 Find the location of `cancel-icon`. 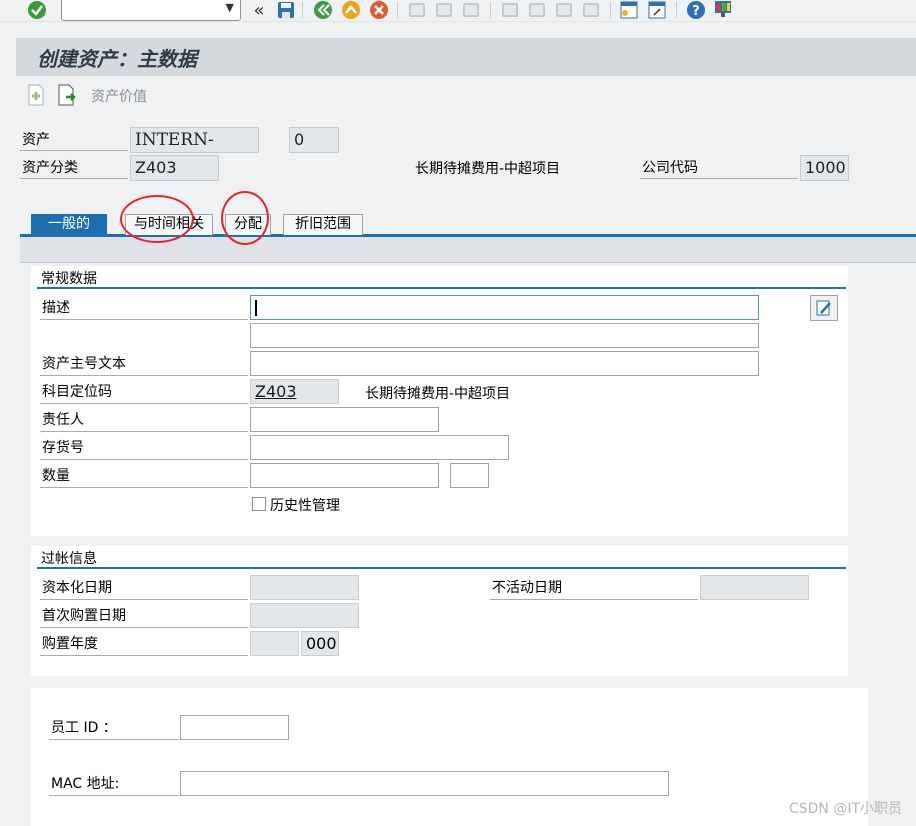

cancel-icon is located at coordinates (379, 10).